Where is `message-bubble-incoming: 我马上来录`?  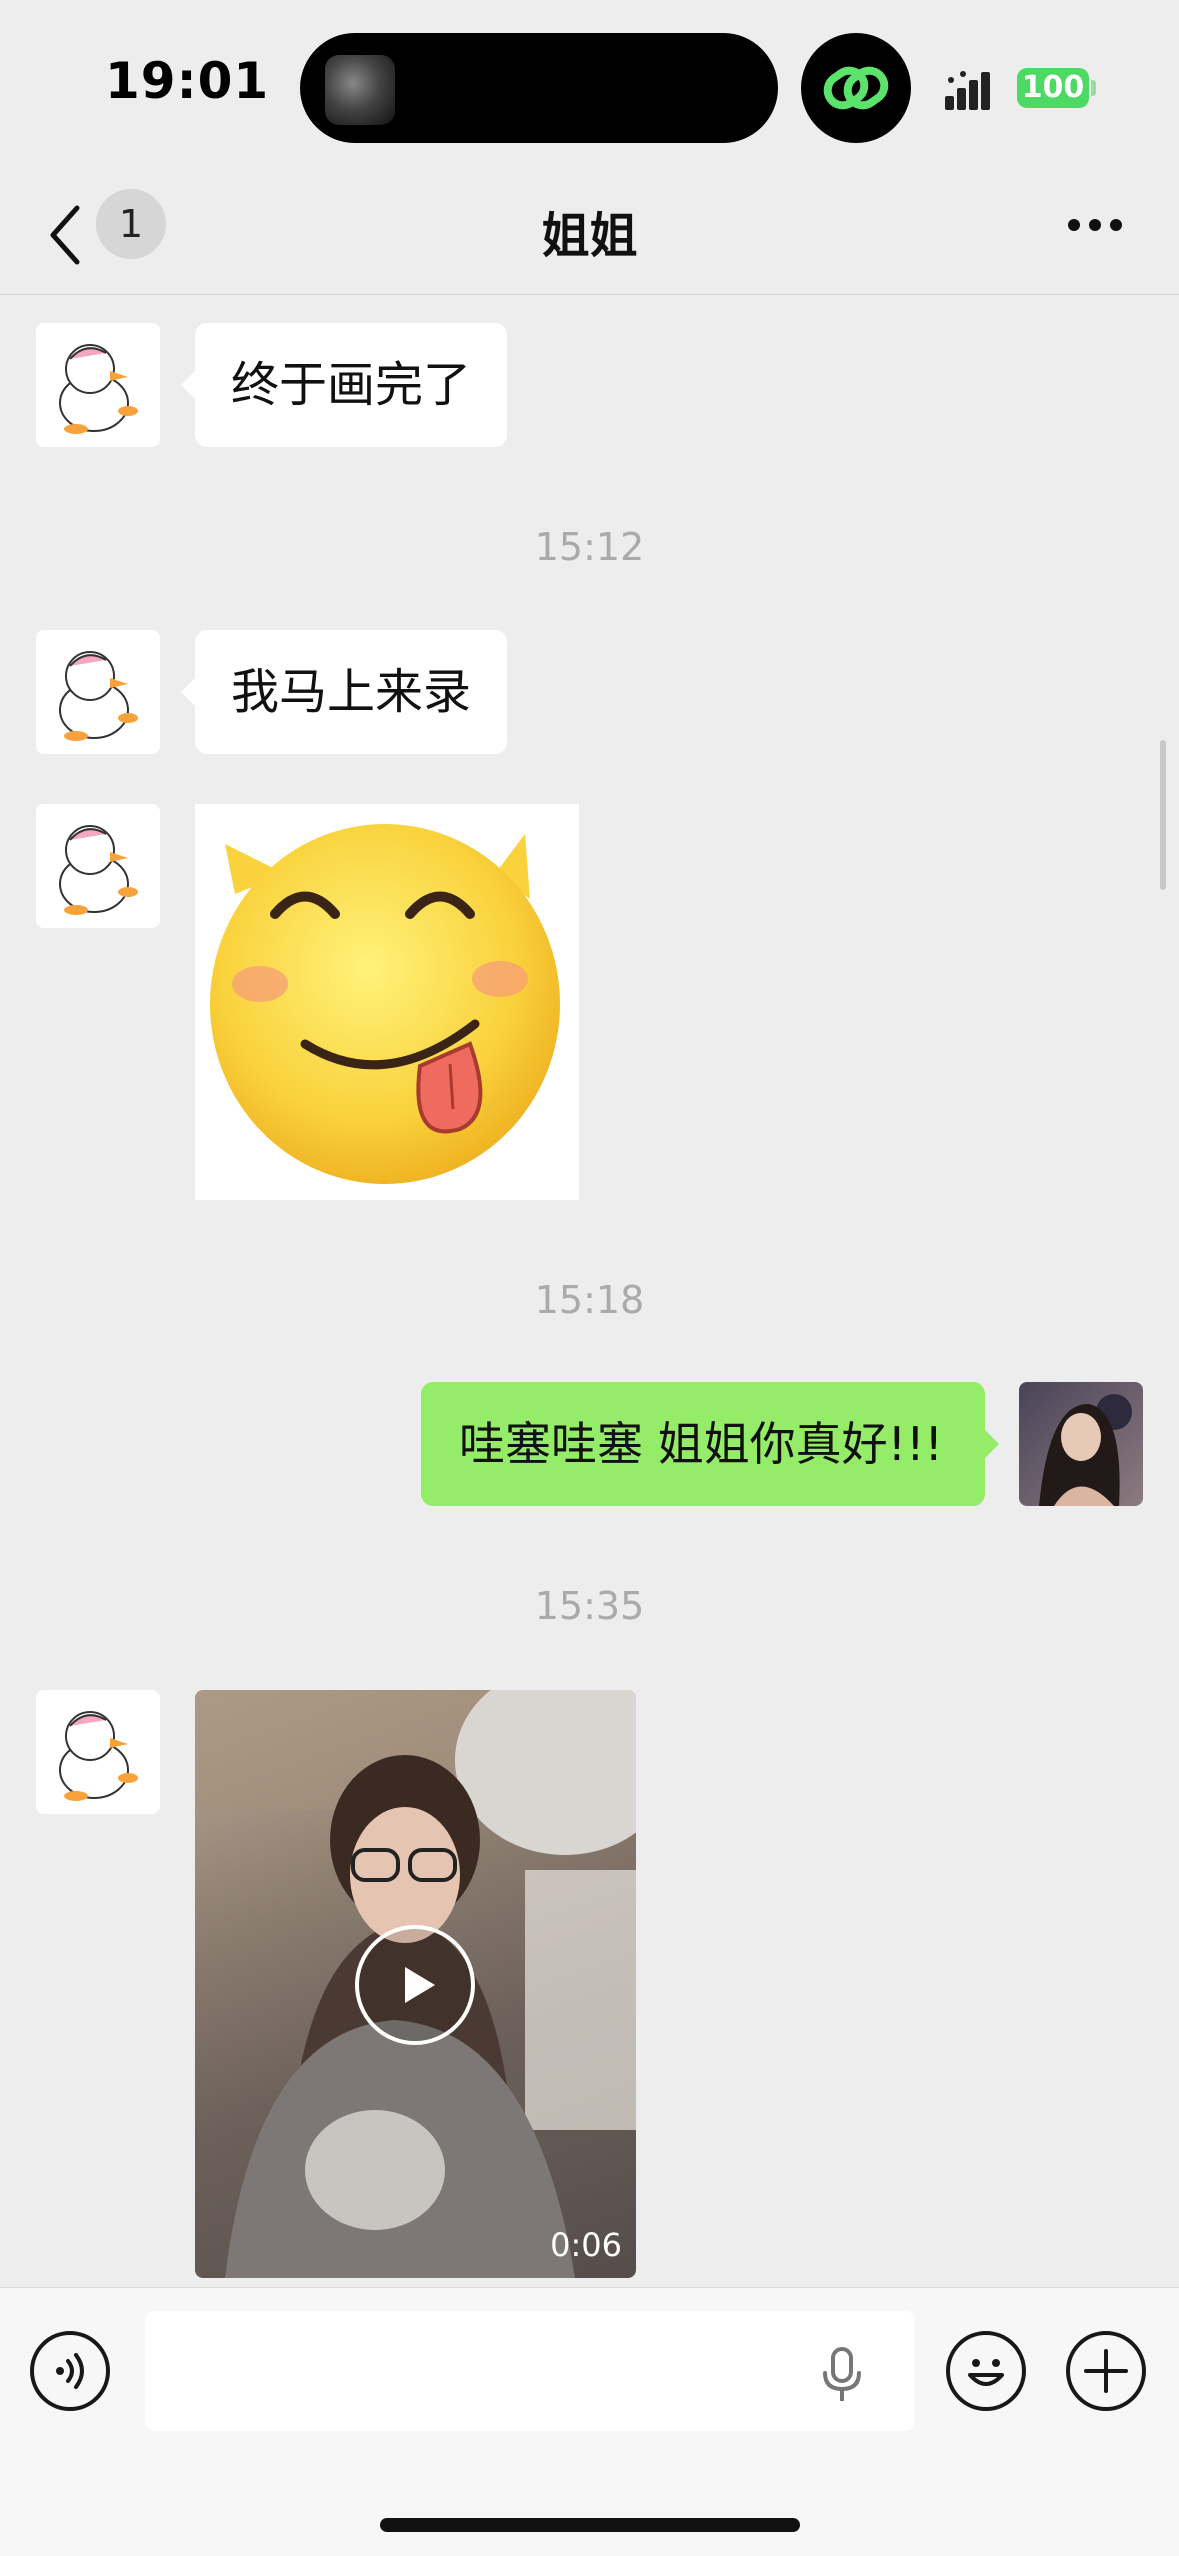
message-bubble-incoming: 我马上来录 is located at coordinates (344, 692).